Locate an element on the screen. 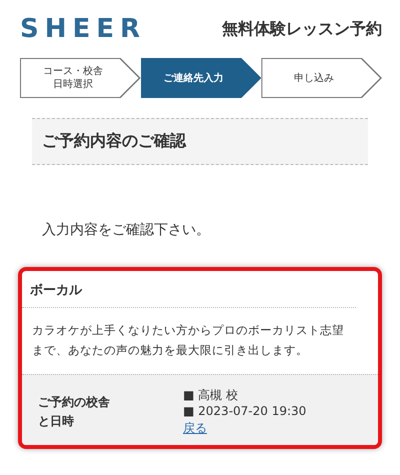 The height and width of the screenshot is (475, 400). course-title: ボーカル is located at coordinates (189, 289).